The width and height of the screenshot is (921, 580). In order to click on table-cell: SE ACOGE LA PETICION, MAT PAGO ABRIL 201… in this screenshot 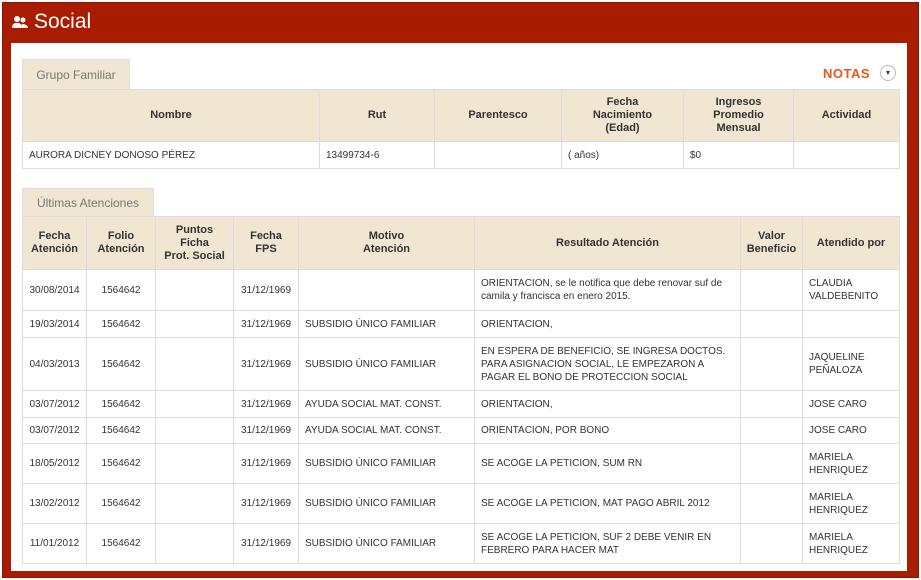, I will do `click(607, 503)`.